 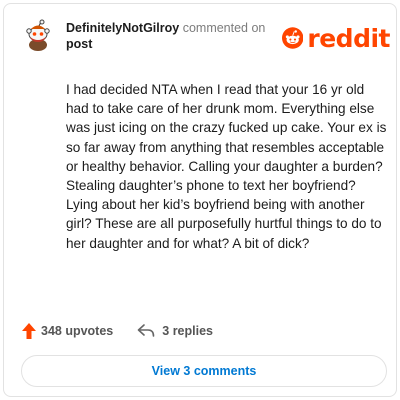 What do you see at coordinates (122, 28) in the screenshot?
I see `username-link: DefinitelyNotGilroy` at bounding box center [122, 28].